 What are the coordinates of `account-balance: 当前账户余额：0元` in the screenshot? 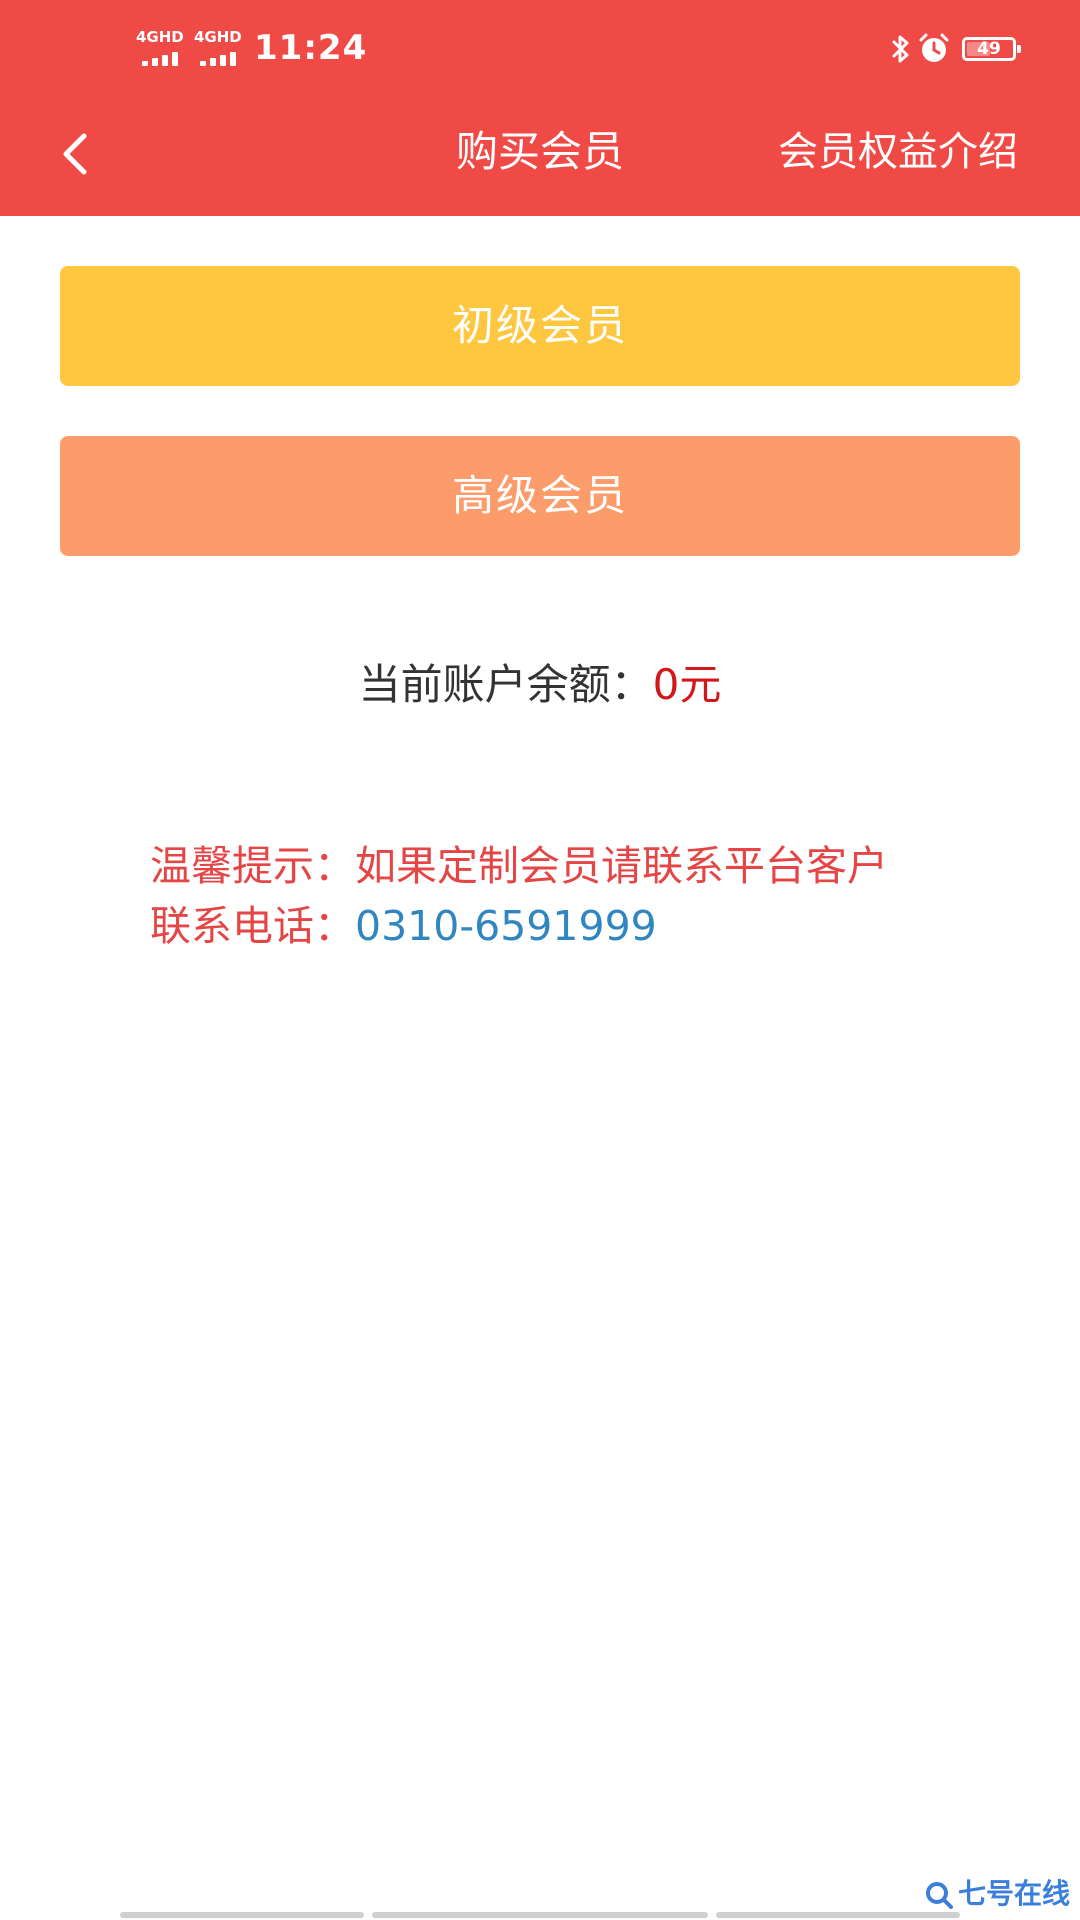 It's located at (540, 685).